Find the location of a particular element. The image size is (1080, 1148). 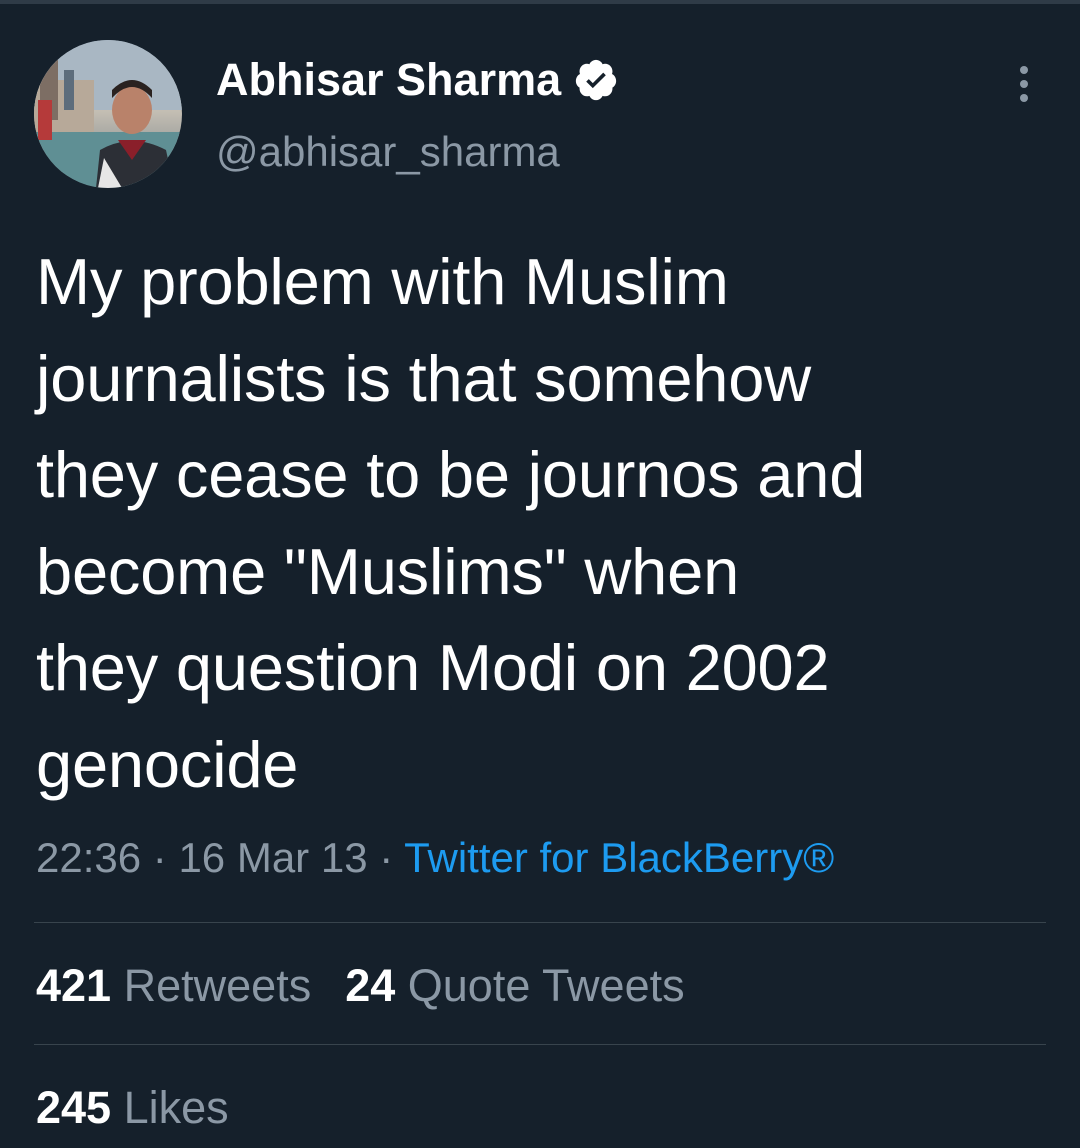

tweet-date: 16 Mar 13 is located at coordinates (272, 857).